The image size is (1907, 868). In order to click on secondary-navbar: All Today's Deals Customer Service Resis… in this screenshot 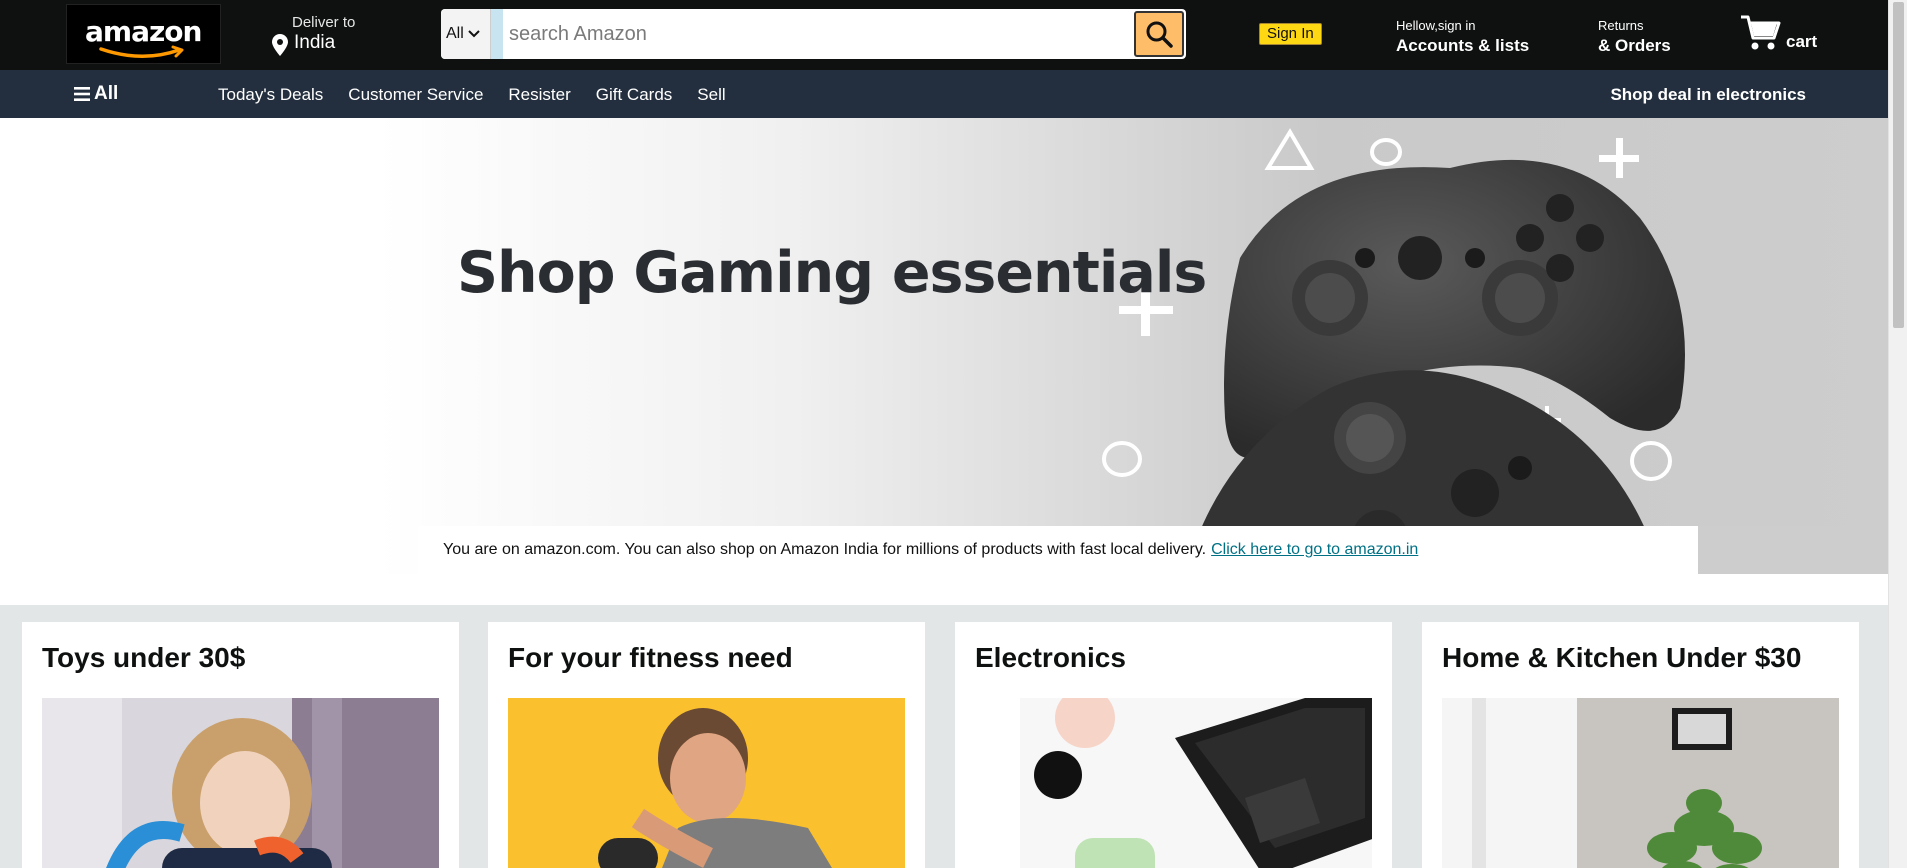, I will do `click(944, 94)`.